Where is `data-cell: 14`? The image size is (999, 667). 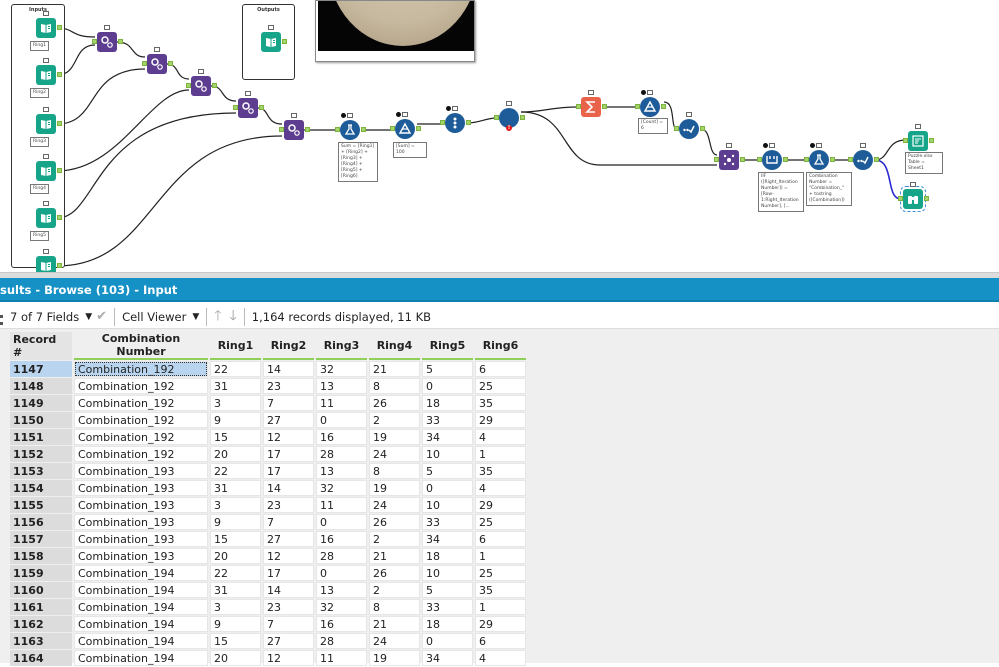
data-cell: 14 is located at coordinates (288, 590).